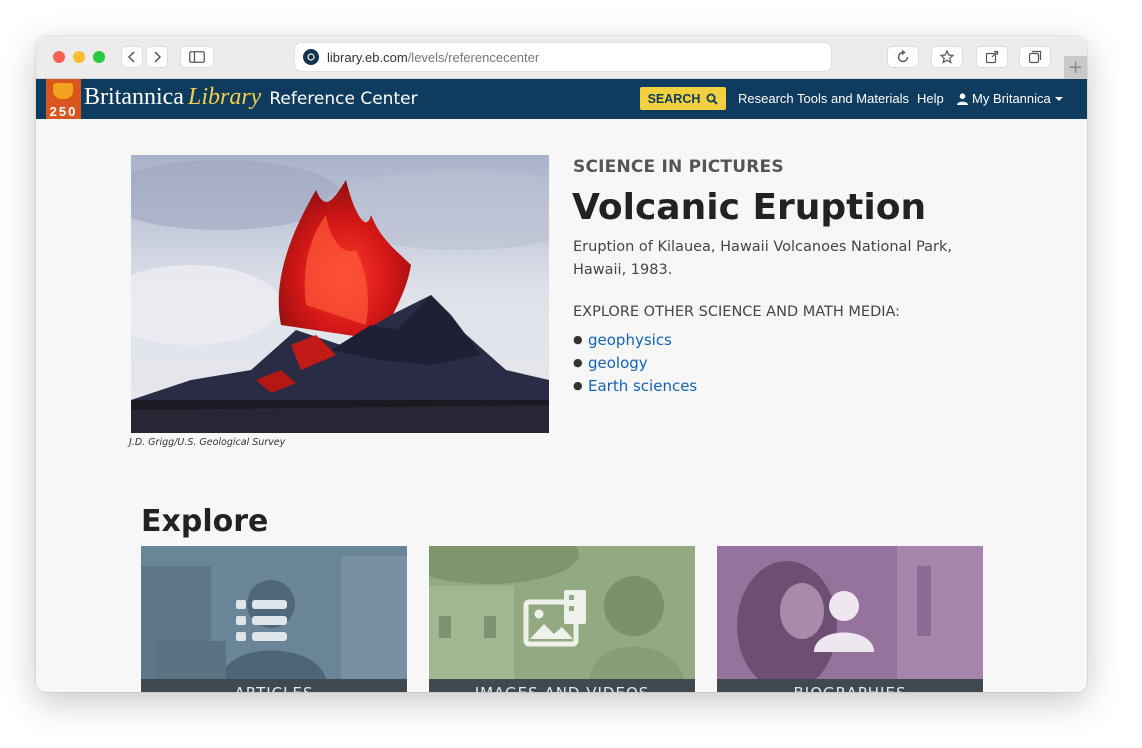 The height and width of the screenshot is (748, 1142). I want to click on share-button, so click(992, 57).